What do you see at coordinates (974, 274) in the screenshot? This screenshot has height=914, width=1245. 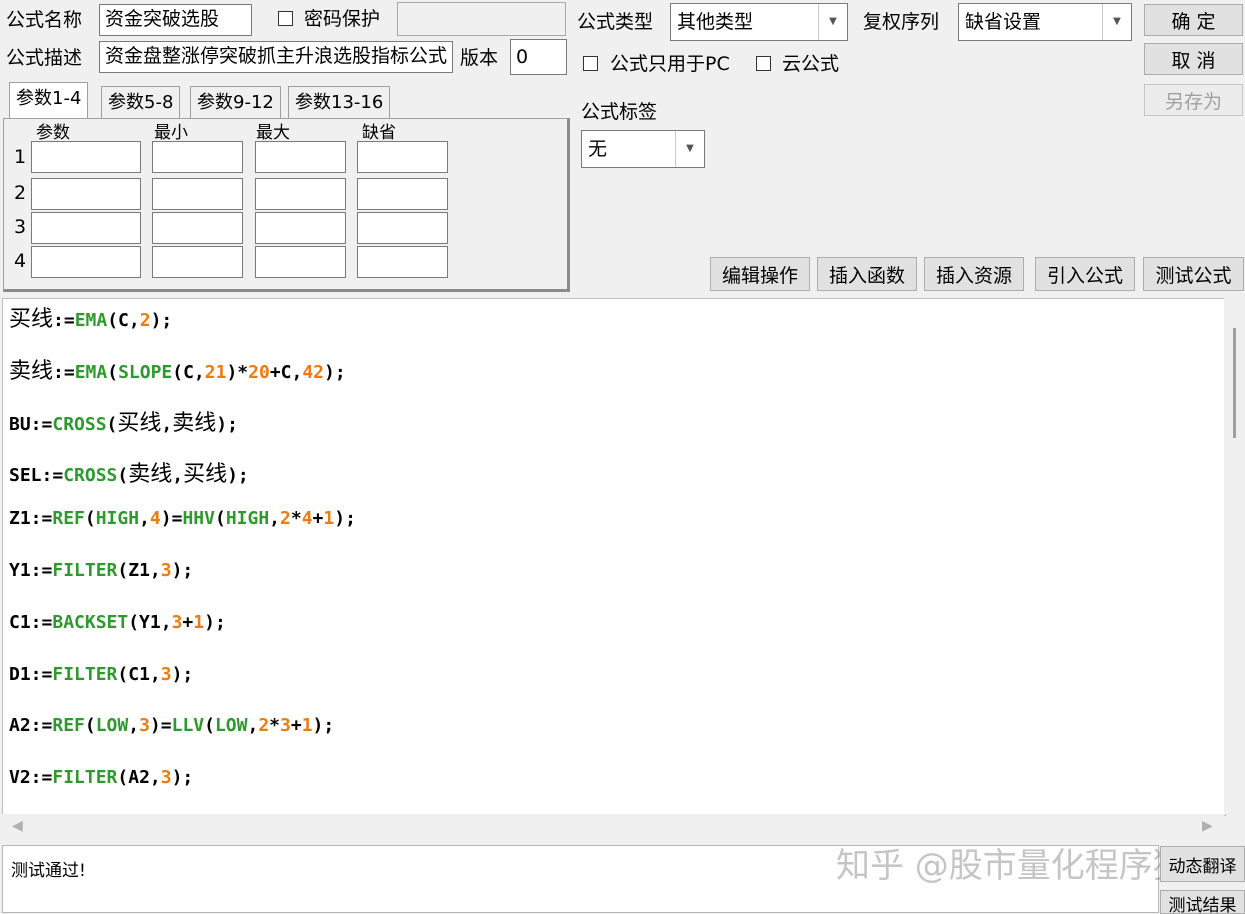 I see `insert-resource-button: 插入资源` at bounding box center [974, 274].